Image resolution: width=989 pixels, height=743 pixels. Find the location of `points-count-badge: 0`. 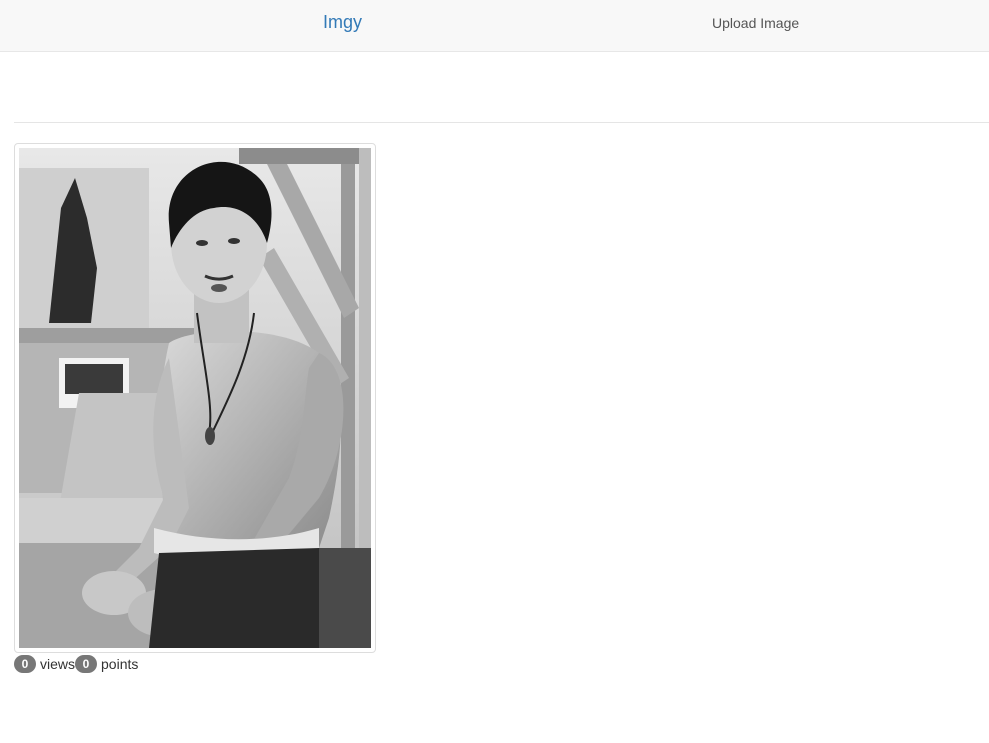

points-count-badge: 0 is located at coordinates (86, 664).